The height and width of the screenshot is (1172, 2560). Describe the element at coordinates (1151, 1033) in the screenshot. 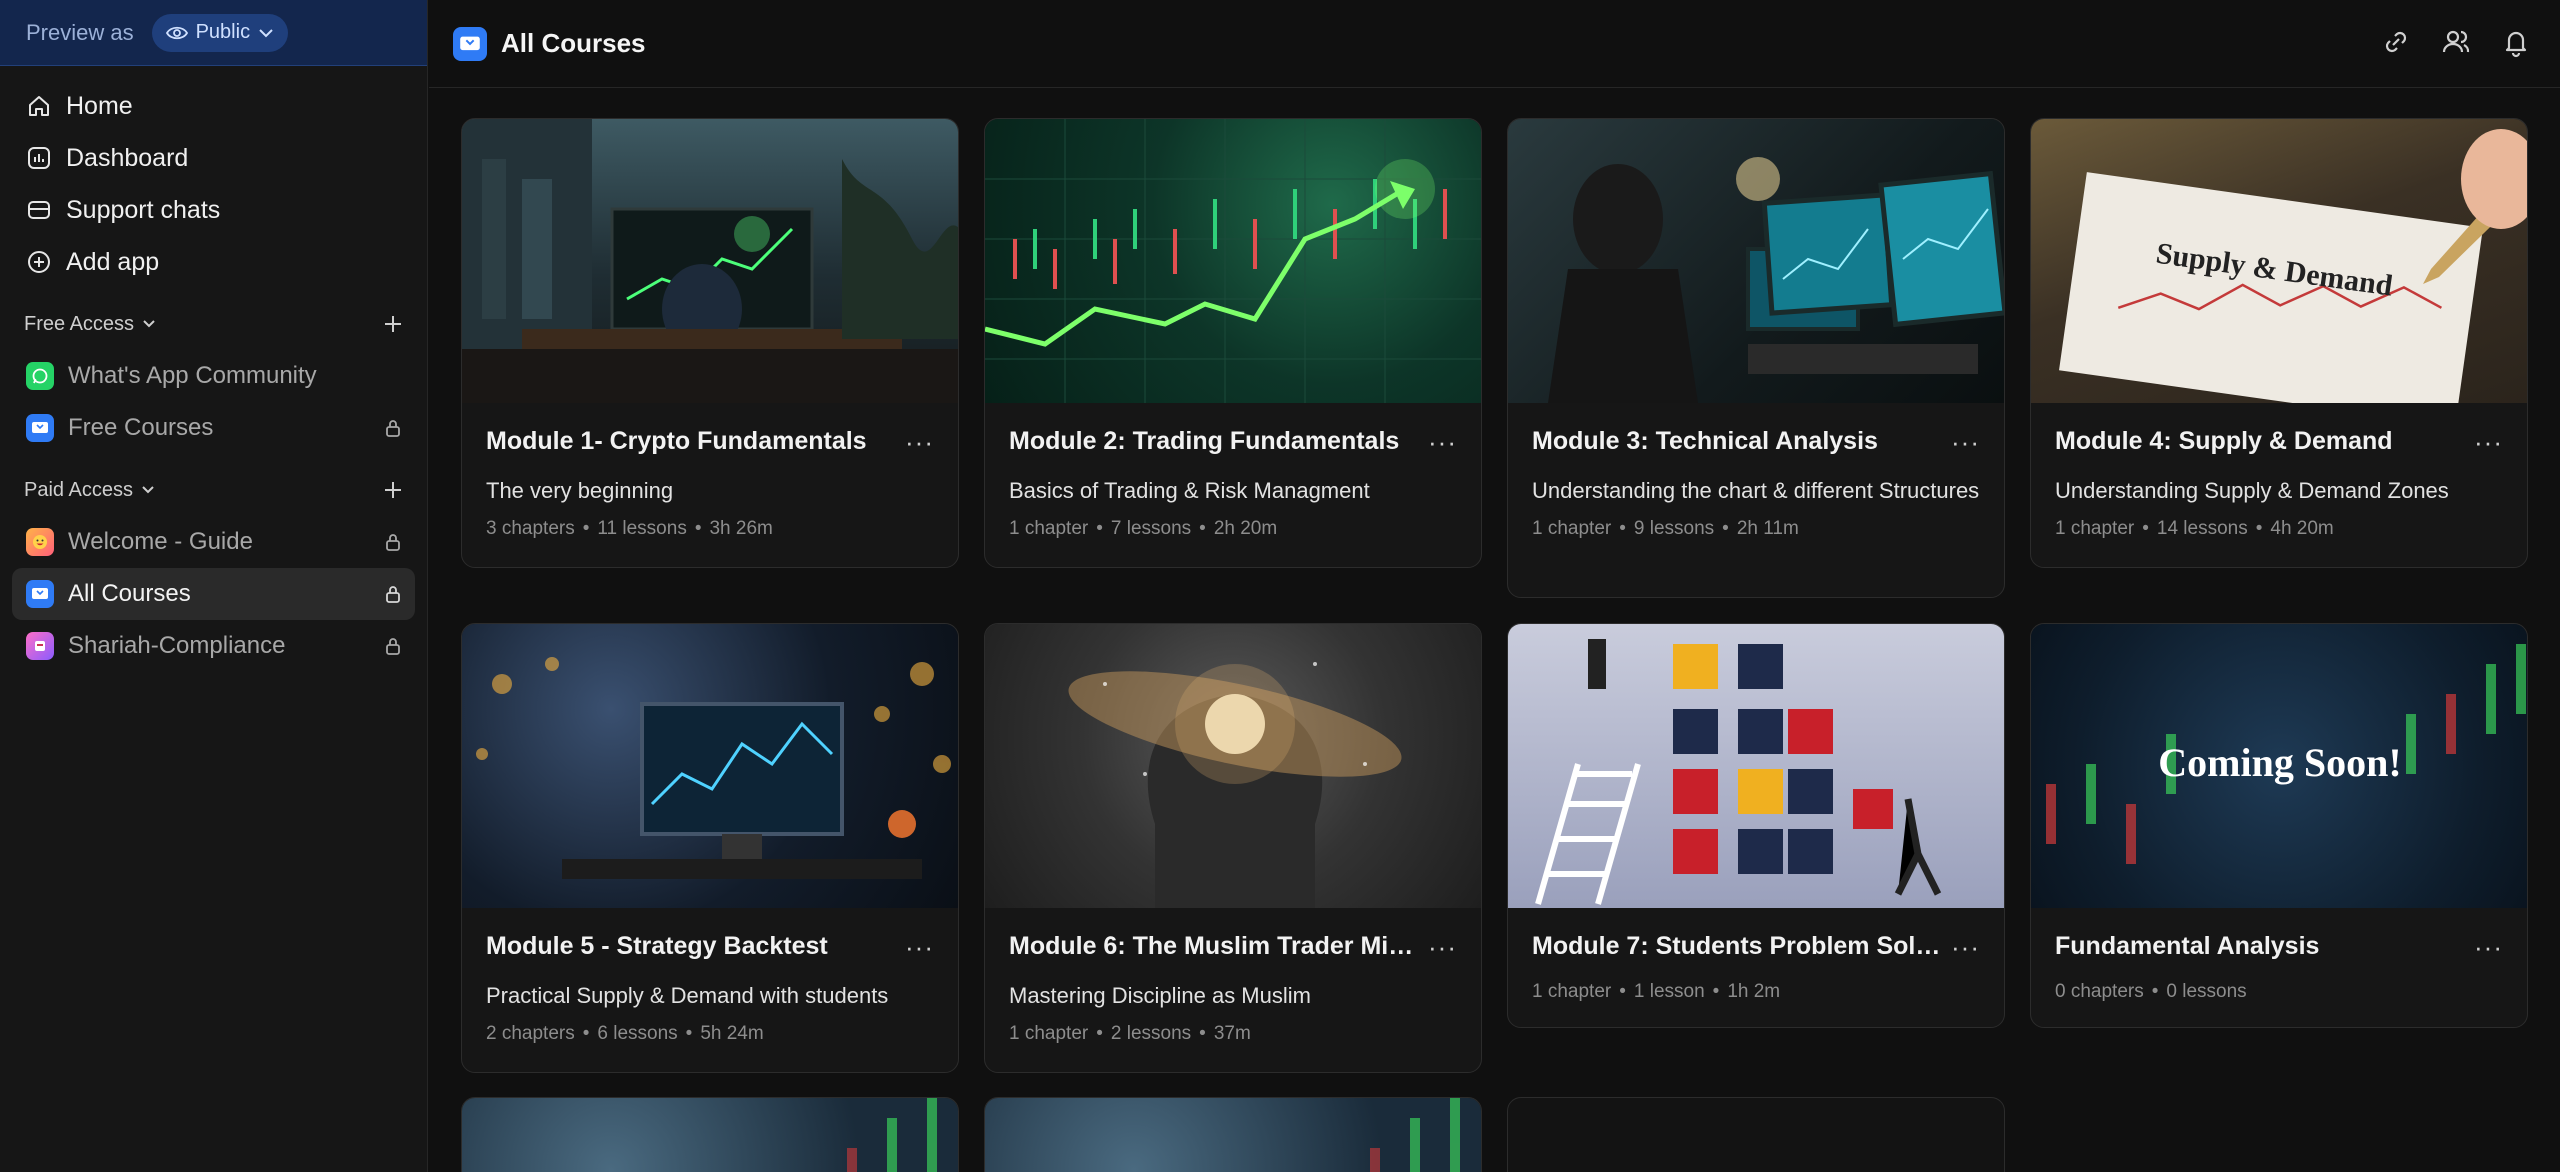

I see `course-lessons: 2 lessons` at that location.